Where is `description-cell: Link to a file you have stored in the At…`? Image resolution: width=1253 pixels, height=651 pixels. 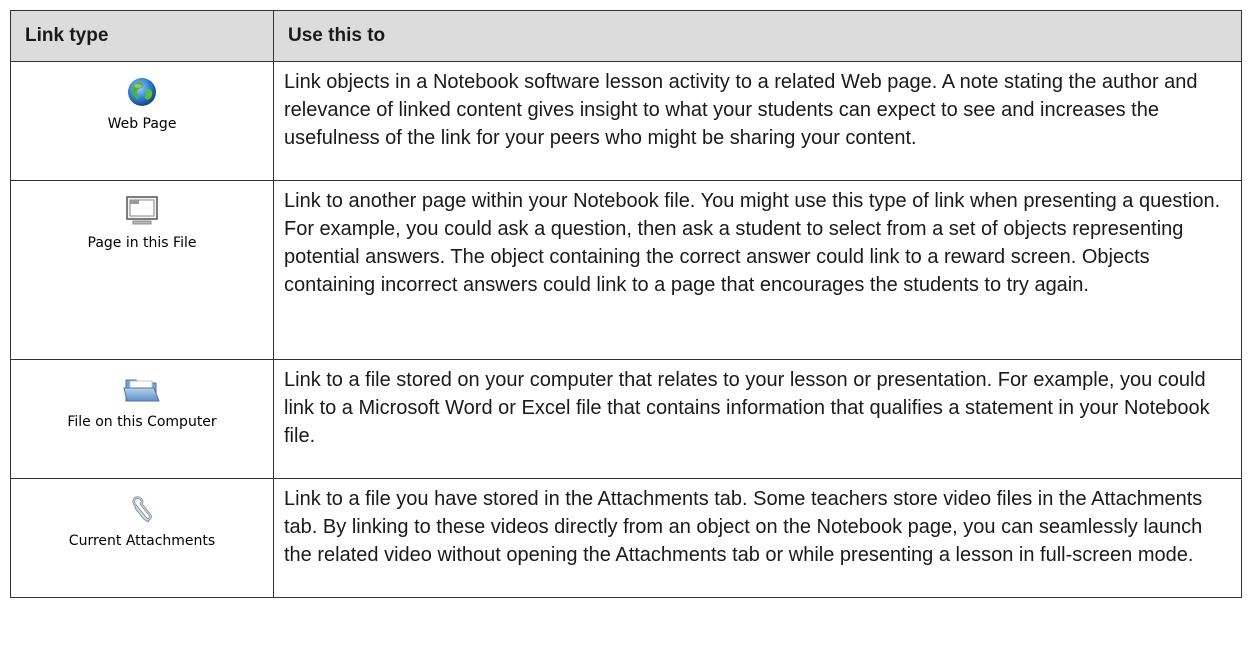 description-cell: Link to a file you have stored in the At… is located at coordinates (757, 538).